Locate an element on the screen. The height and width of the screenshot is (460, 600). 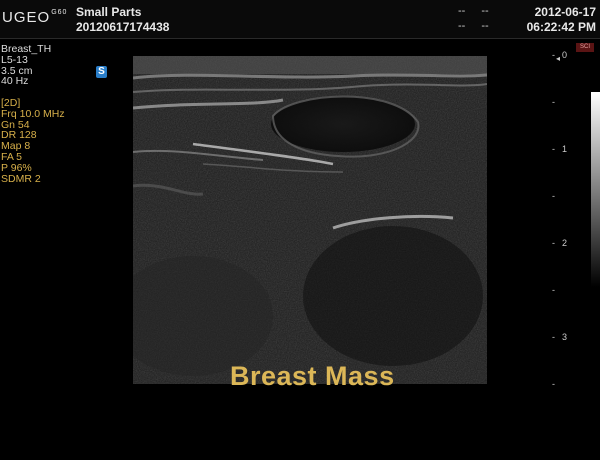
exam-type: Small Parts is located at coordinates (109, 12).